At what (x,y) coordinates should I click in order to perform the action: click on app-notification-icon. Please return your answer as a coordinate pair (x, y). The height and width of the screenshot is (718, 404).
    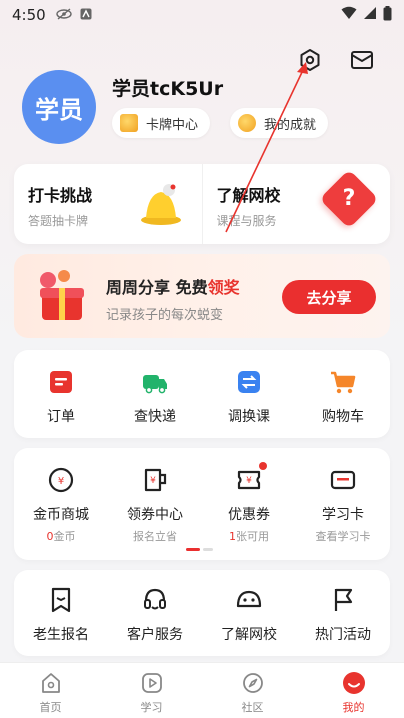
    Looking at the image, I should click on (86, 15).